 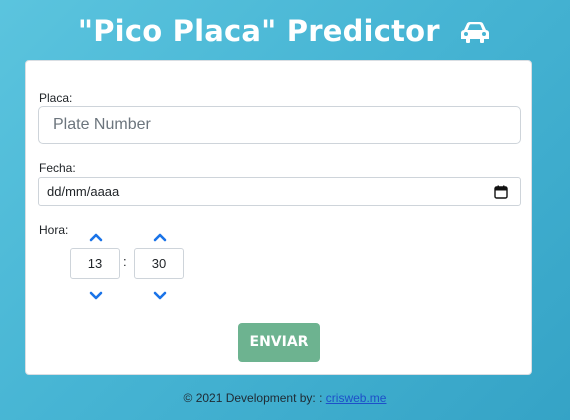 I want to click on footer: © 2021 Development by: : crisweb.me, so click(x=285, y=398).